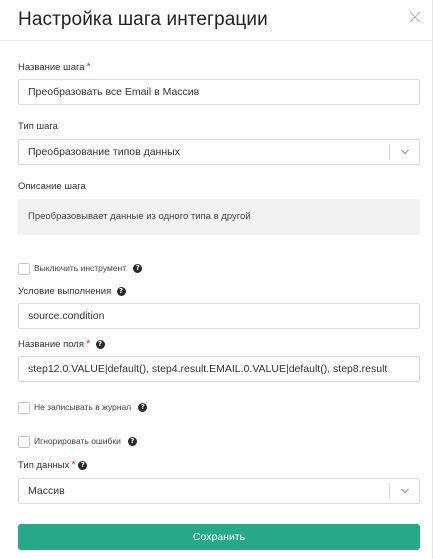 The width and height of the screenshot is (433, 559). I want to click on field-name-label: Название поля * ?, so click(61, 344).